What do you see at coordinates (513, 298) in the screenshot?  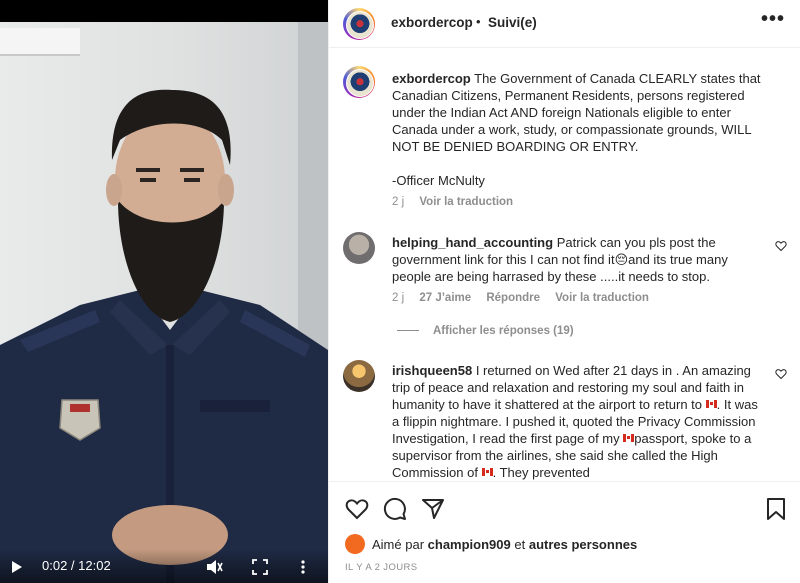 I see `reply-button: Répondre` at bounding box center [513, 298].